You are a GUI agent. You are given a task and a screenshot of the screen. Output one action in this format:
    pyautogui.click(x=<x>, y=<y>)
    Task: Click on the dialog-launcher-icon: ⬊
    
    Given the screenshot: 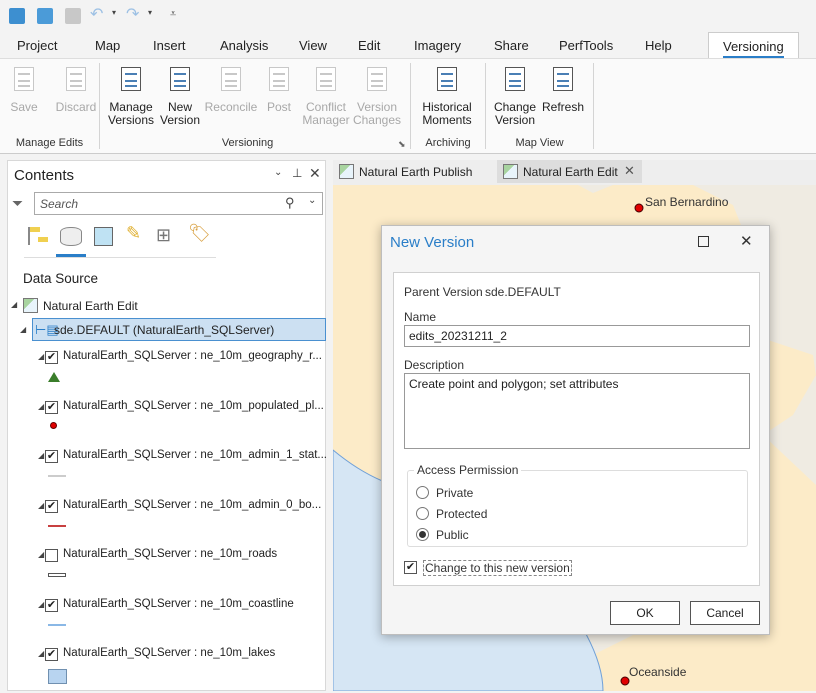 What is the action you would take?
    pyautogui.click(x=402, y=144)
    